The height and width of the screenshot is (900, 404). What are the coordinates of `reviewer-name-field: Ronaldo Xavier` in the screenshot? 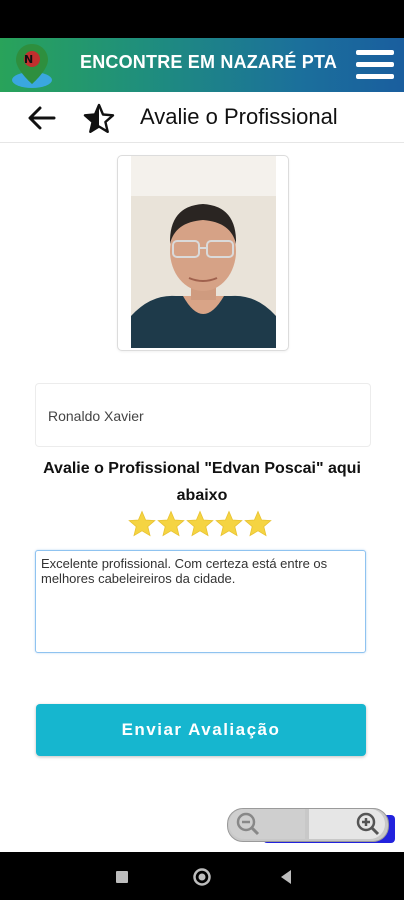 It's located at (203, 415).